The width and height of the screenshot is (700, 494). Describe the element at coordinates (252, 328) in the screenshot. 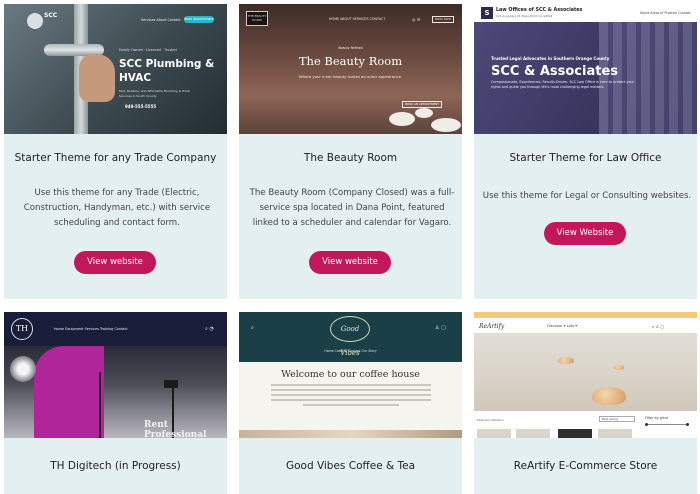

I see `search-icon: ⌕` at that location.